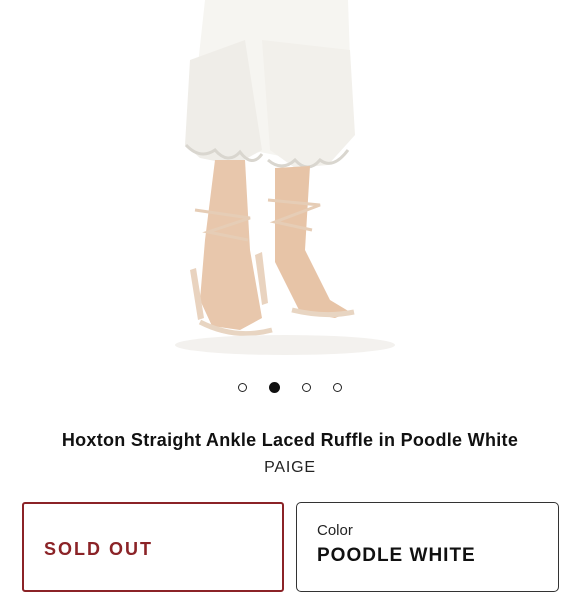 This screenshot has height=592, width=580. What do you see at coordinates (335, 530) in the screenshot?
I see `color-label: Color` at bounding box center [335, 530].